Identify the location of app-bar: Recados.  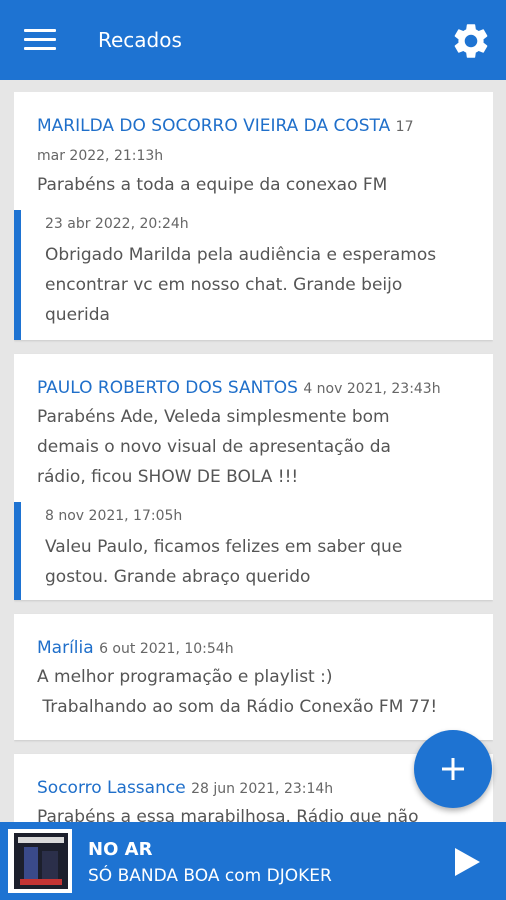
(253, 40).